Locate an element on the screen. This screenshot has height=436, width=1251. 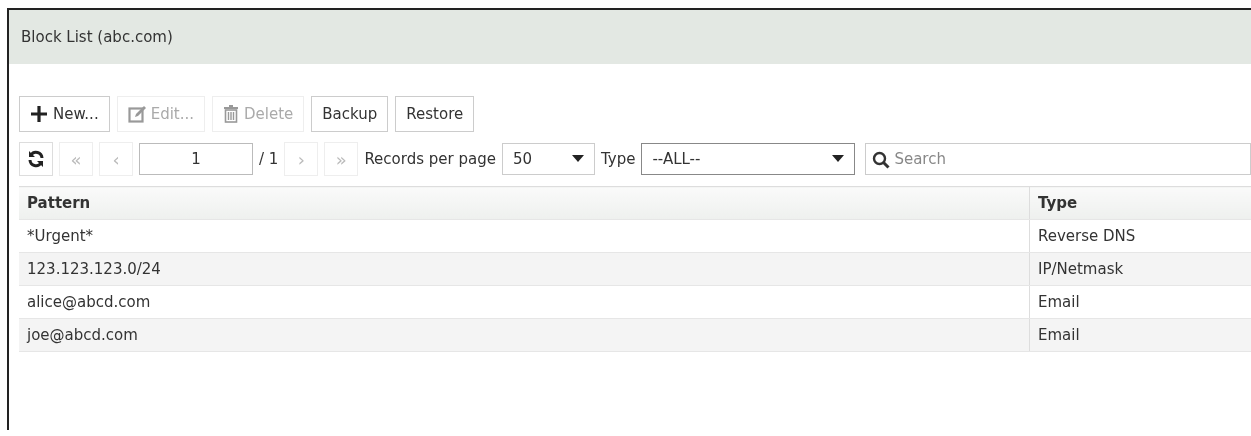
plus-icon is located at coordinates (39, 114).